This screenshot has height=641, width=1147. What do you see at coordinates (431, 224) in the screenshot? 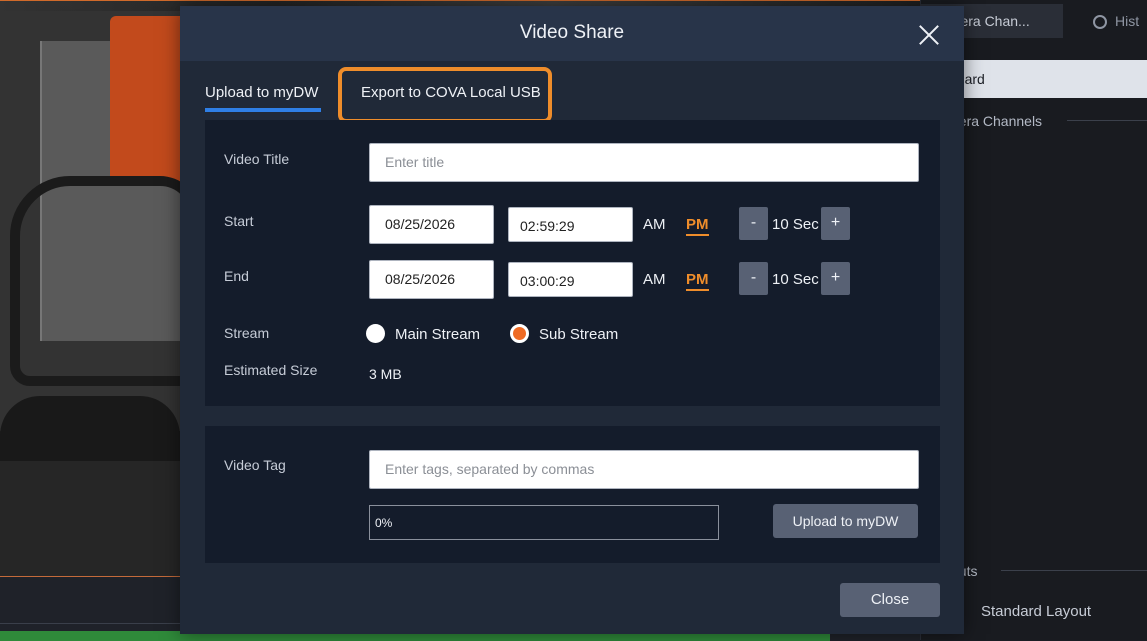
I see `start-date-input: 08/25/2026` at bounding box center [431, 224].